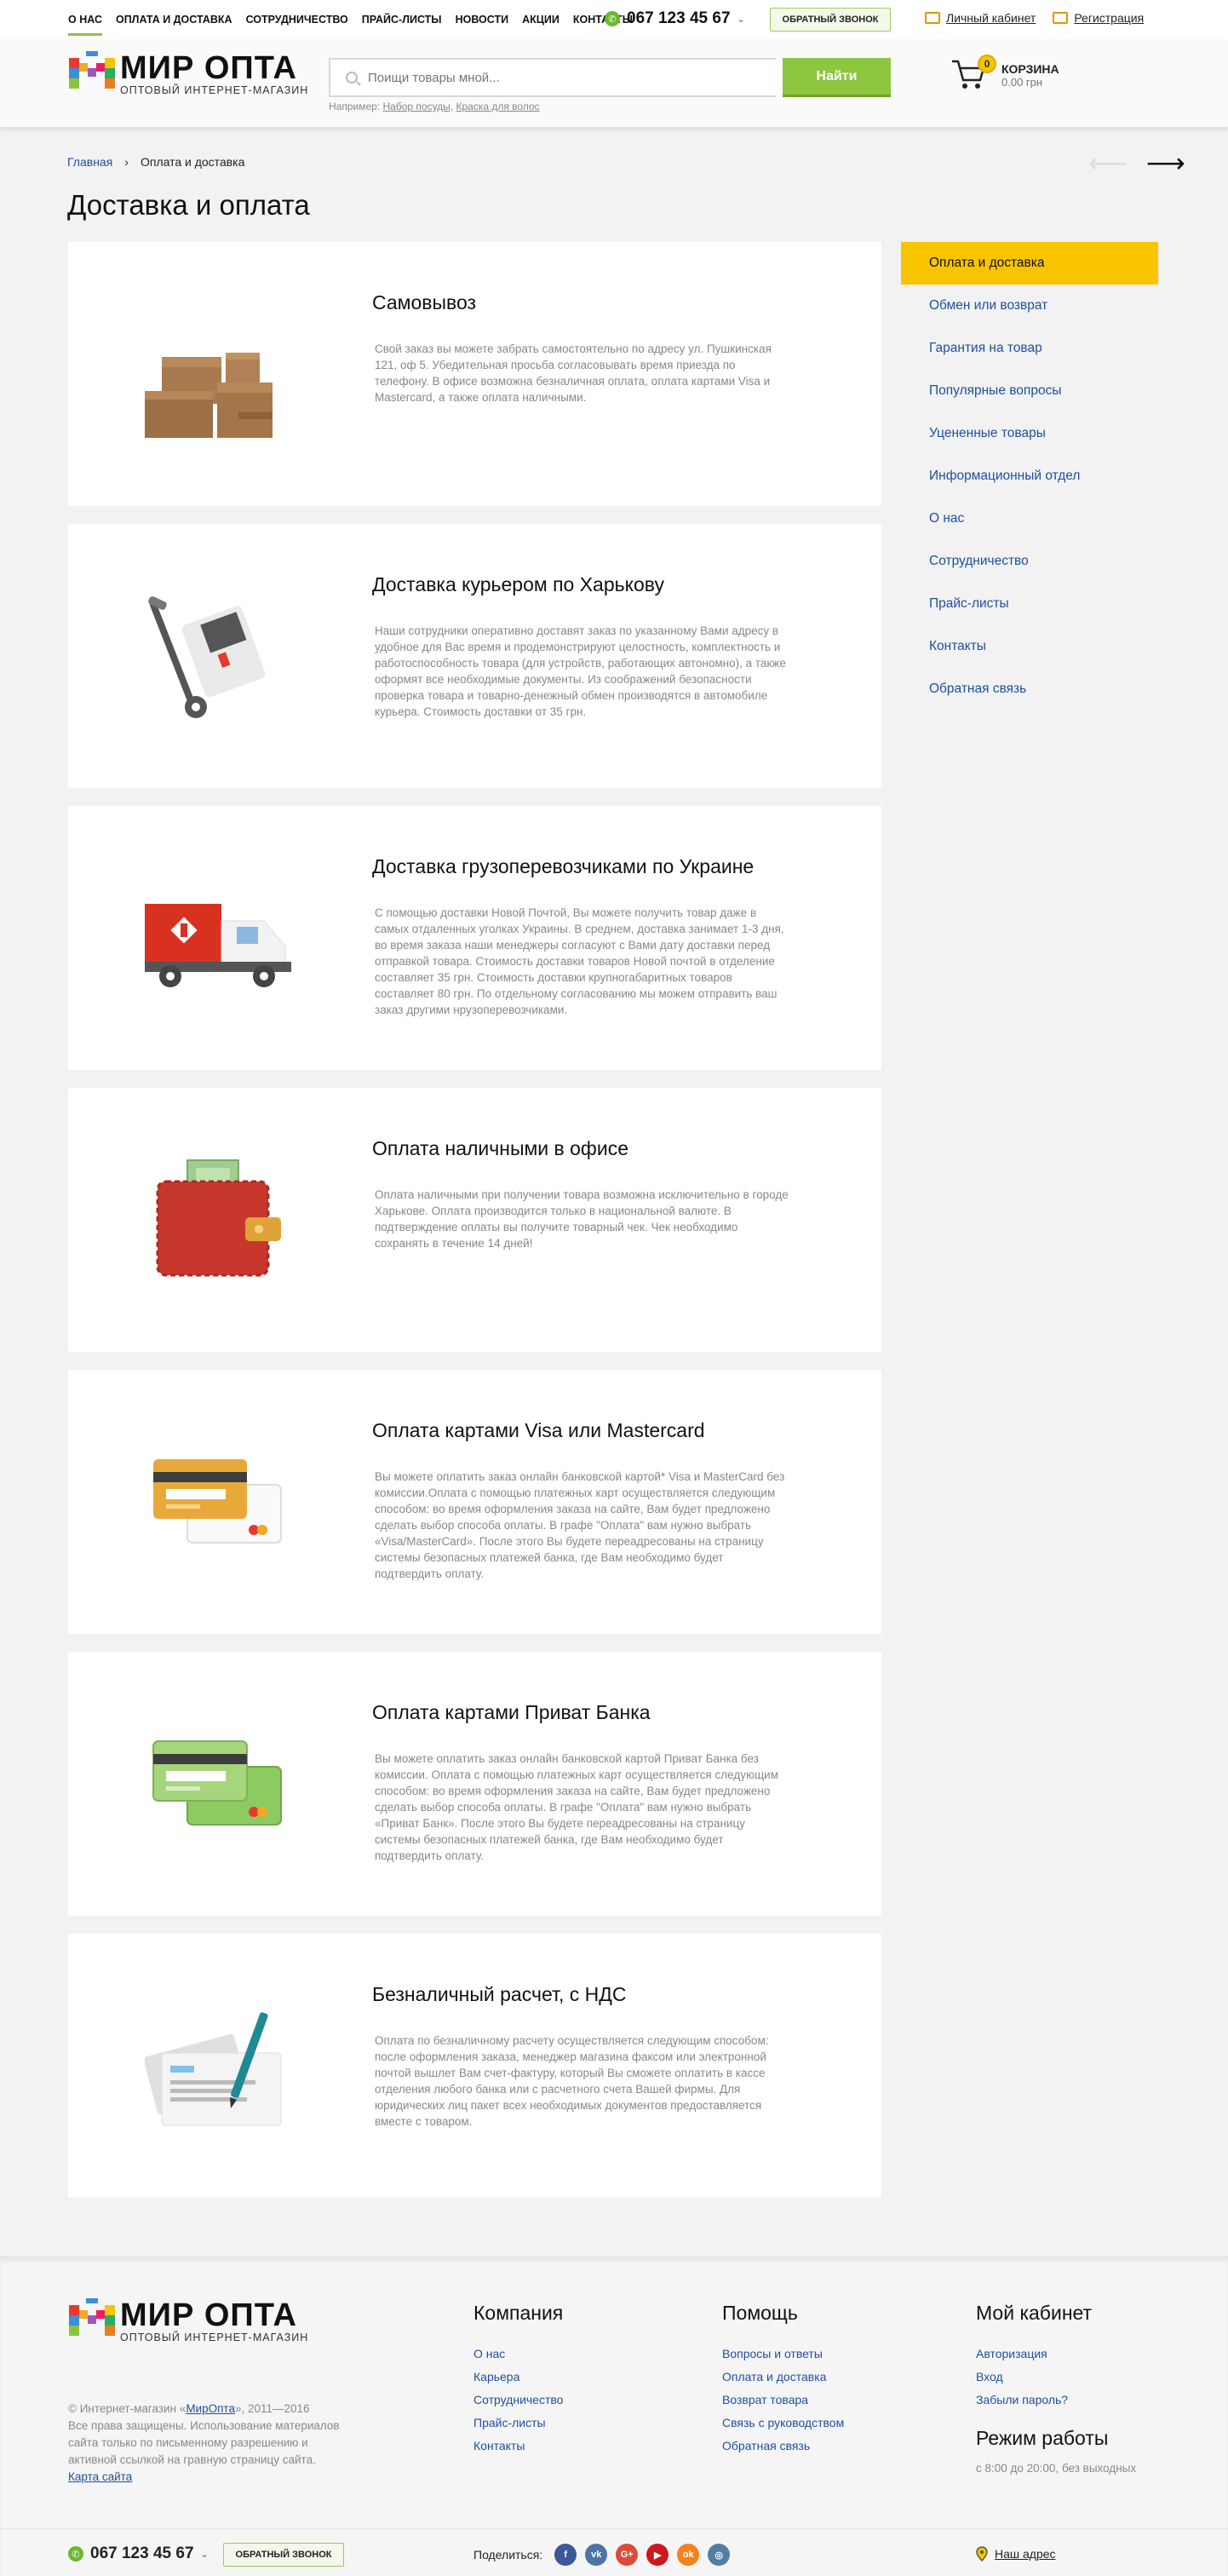 This screenshot has width=1228, height=2576. I want to click on footer-phone: 067 123 45 67, so click(142, 2554).